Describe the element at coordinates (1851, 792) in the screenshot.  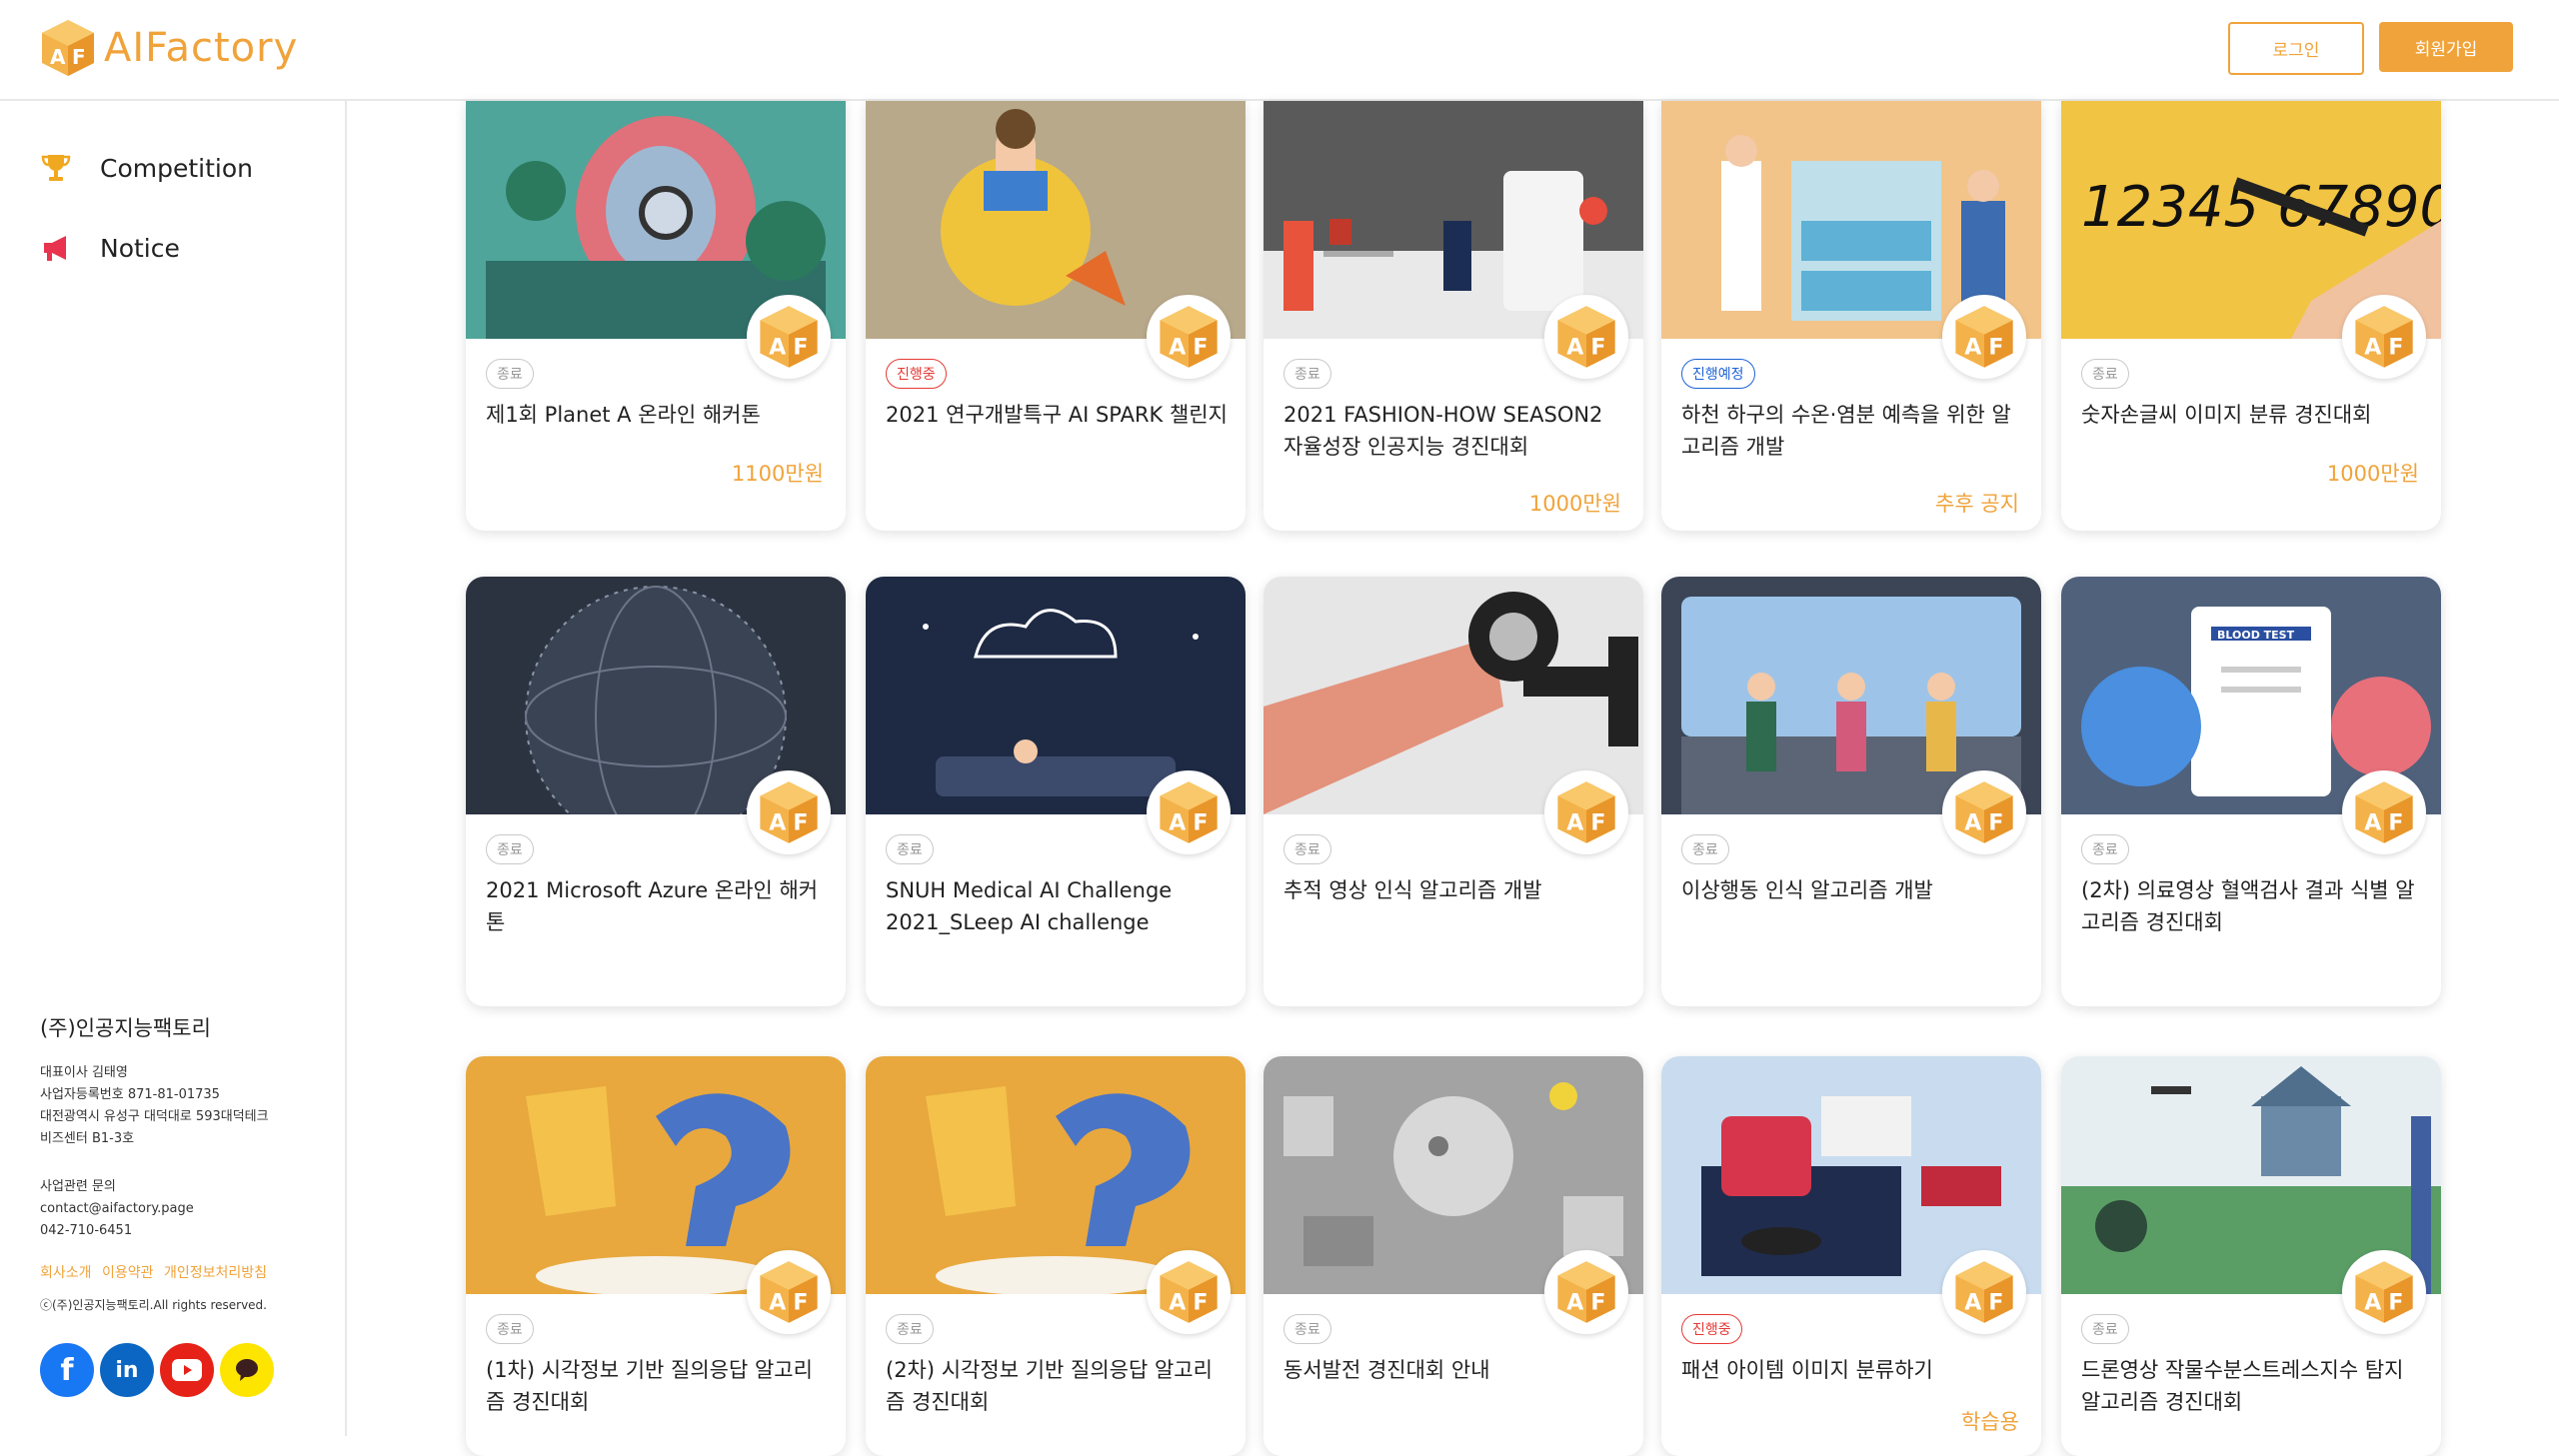
I see `competition-card: A F 종료이상행동 인식 알고리즘 개발500만원` at that location.